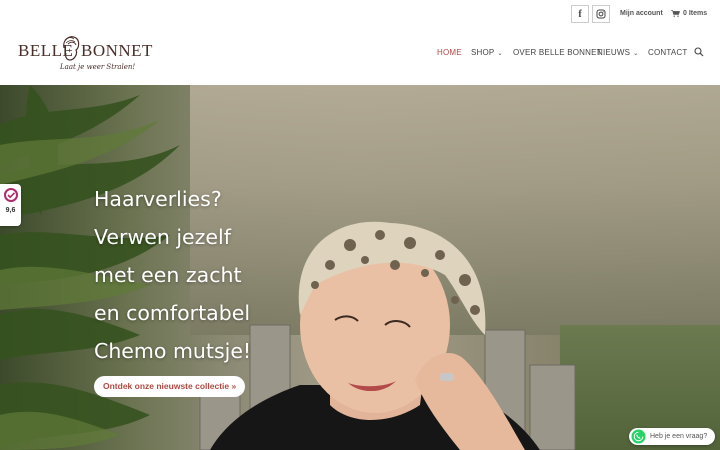 The image size is (720, 450). I want to click on nav-contact: CONTACT, so click(667, 52).